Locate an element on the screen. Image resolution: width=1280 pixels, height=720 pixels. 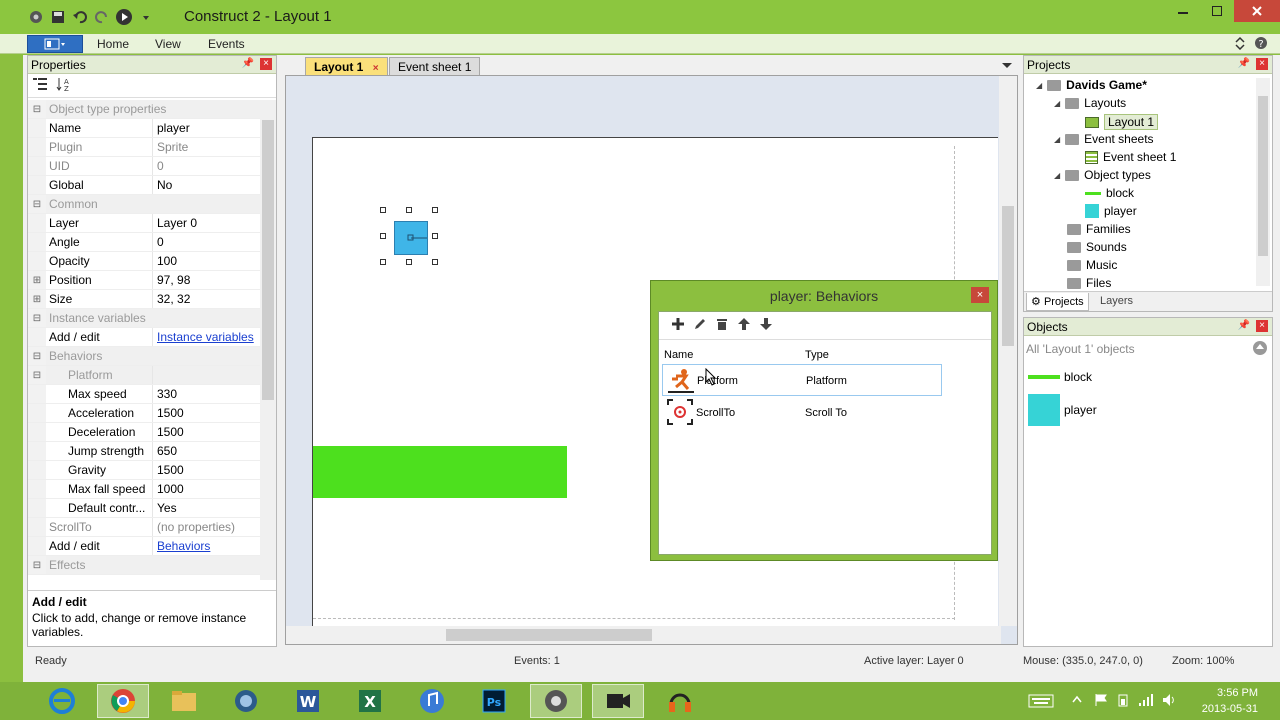
properties-scrollbar is located at coordinates (268, 340).